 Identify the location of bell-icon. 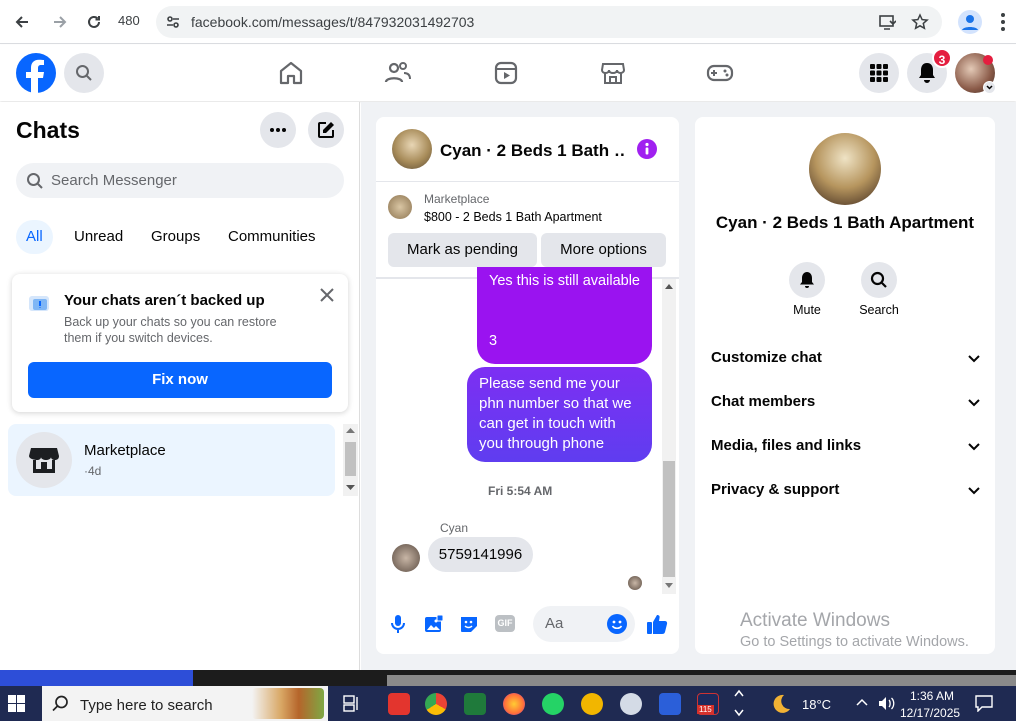
(927, 73).